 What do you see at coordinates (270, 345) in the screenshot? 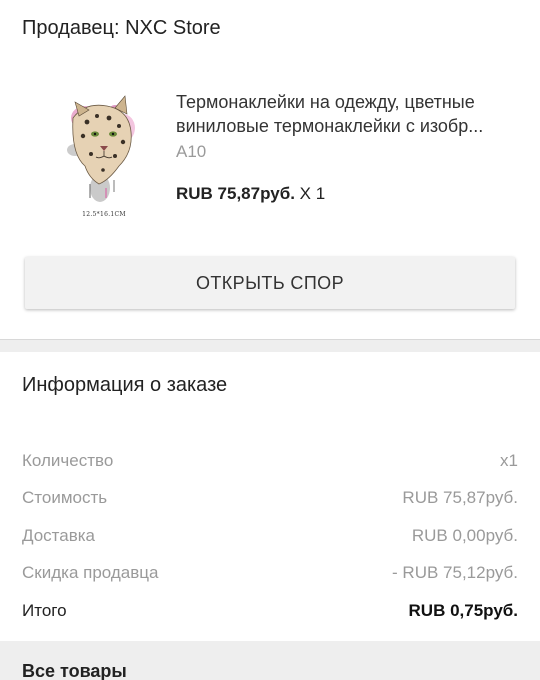
I see `section-divider` at bounding box center [270, 345].